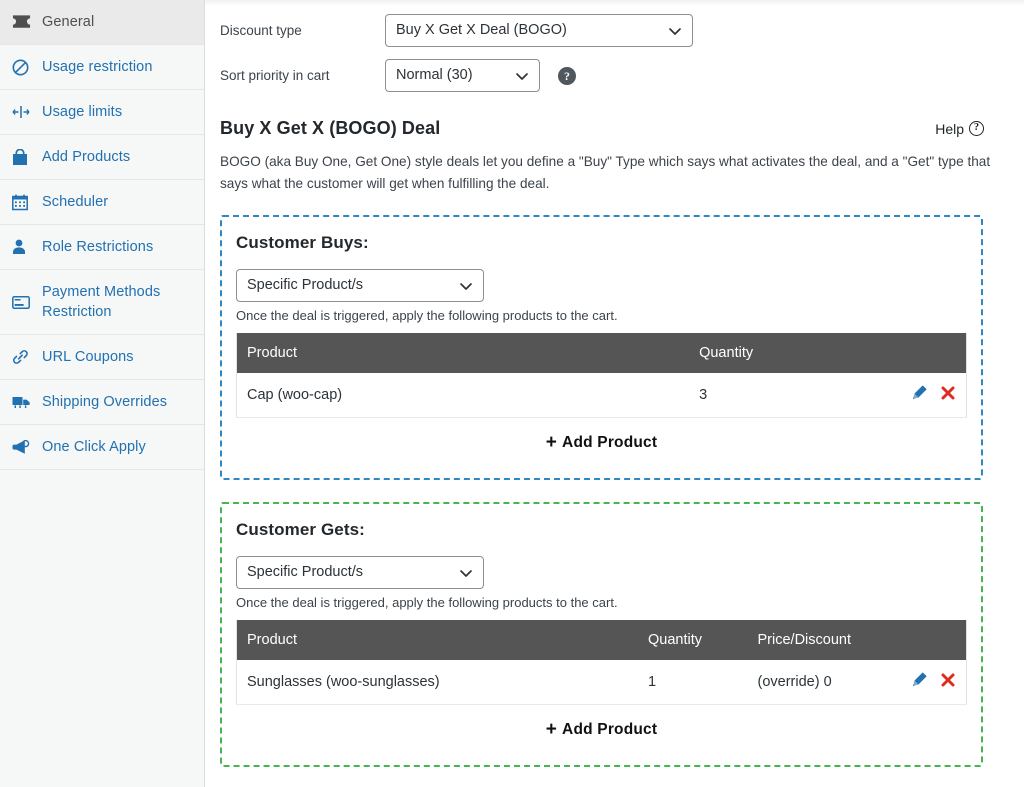  Describe the element at coordinates (98, 247) in the screenshot. I see `sidebar-item-label: Role Restrictions` at that location.